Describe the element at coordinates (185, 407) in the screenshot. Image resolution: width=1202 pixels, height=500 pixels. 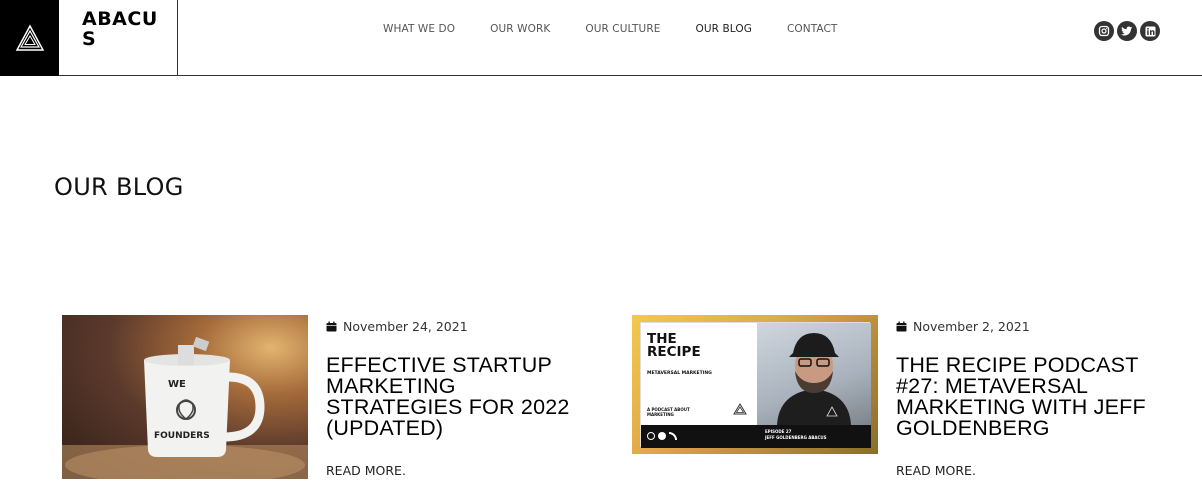
I see `mug-image: WE FOUNDERS` at that location.